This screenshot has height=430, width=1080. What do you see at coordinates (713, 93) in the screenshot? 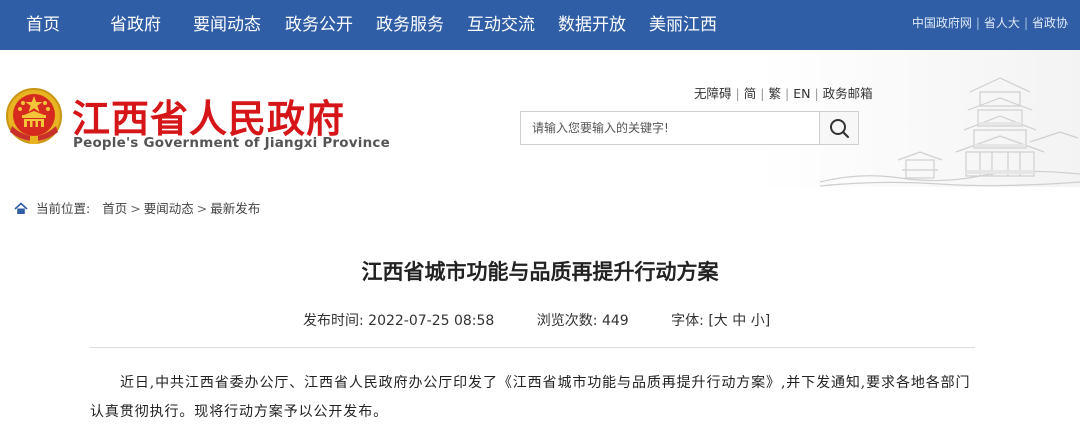
I see `link-accessibility: 无障碍` at bounding box center [713, 93].